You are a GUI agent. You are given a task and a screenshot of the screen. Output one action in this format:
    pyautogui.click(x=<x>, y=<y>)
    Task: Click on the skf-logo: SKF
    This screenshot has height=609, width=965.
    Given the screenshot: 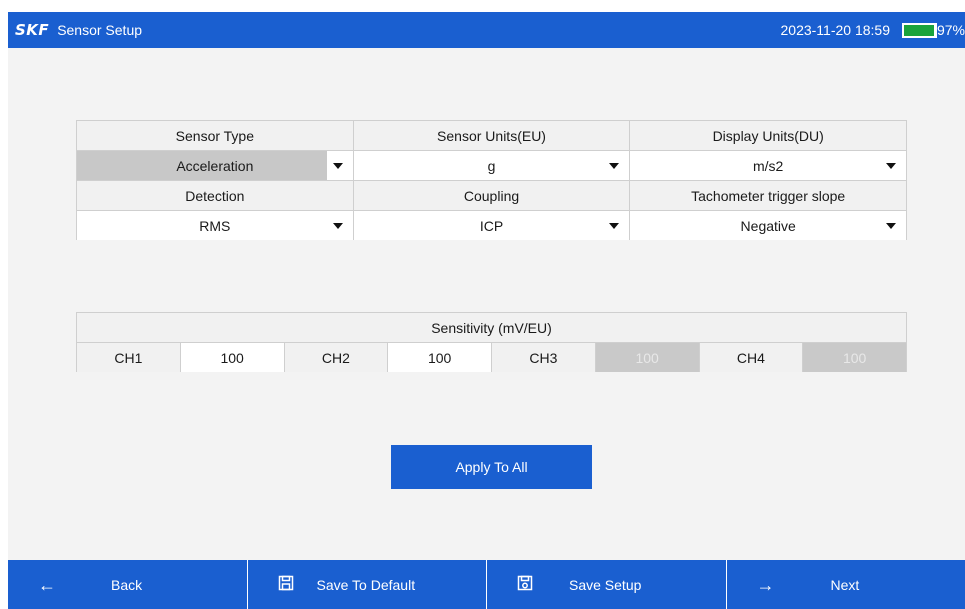 What is the action you would take?
    pyautogui.click(x=32, y=30)
    